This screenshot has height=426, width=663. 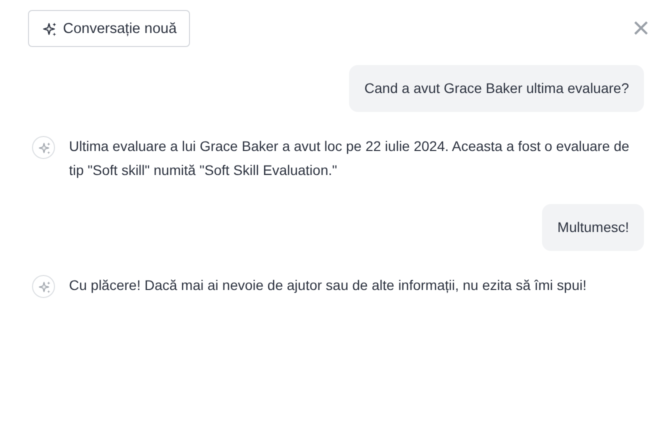 I want to click on sparkle-icon, so click(x=49, y=28).